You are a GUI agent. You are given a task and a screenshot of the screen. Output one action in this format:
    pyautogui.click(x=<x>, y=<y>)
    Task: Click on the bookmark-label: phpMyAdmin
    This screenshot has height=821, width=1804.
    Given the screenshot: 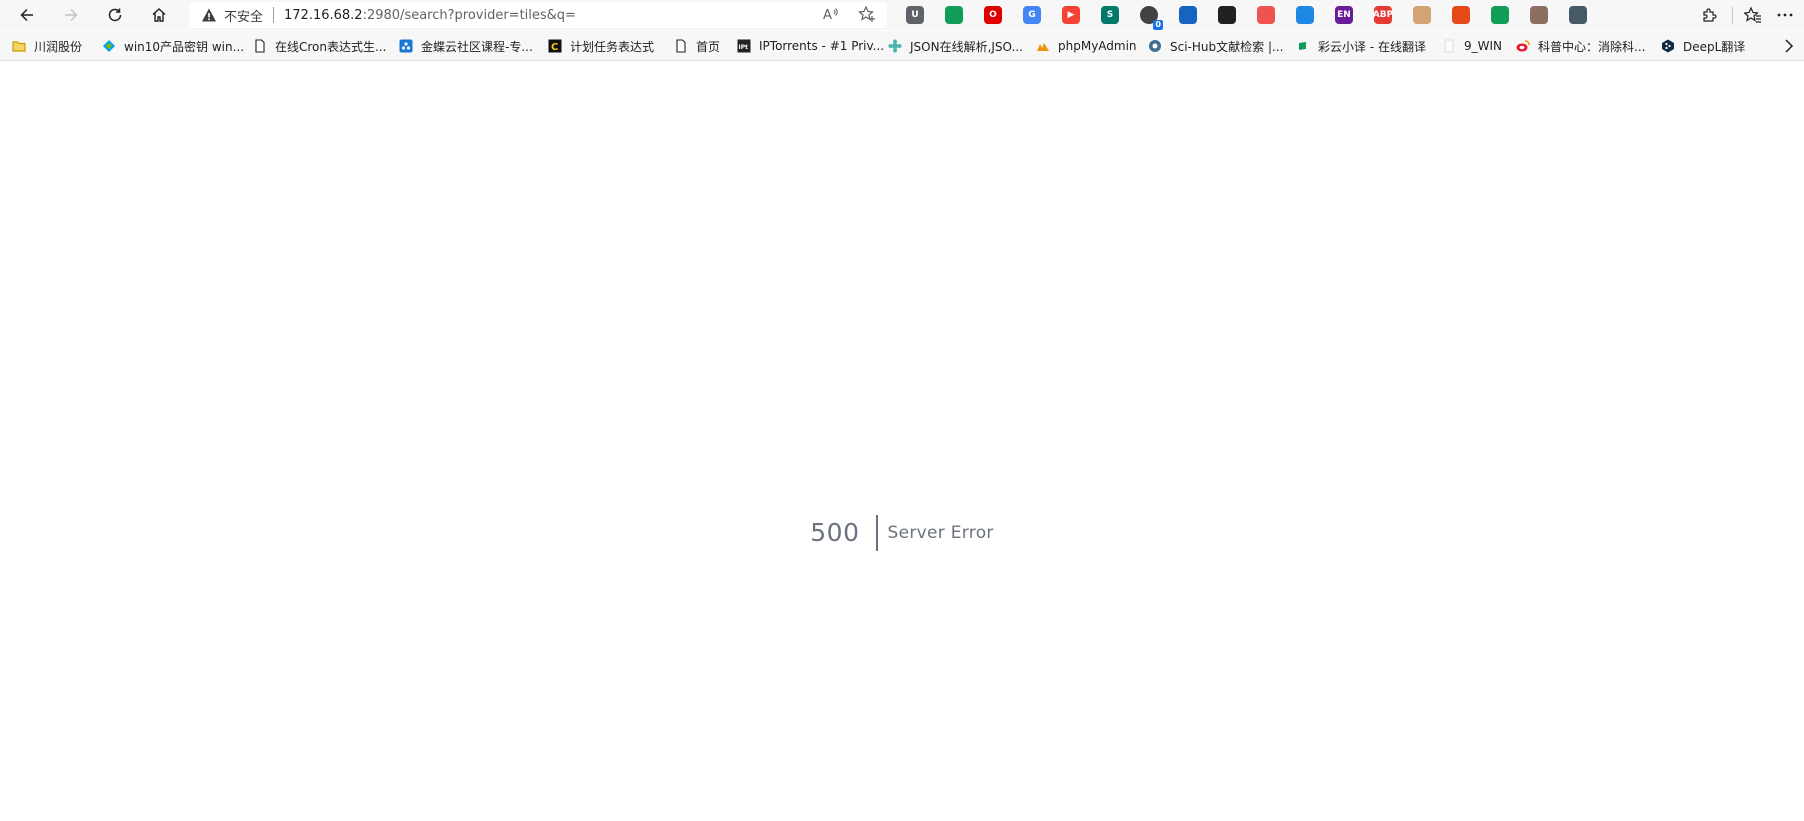 What is the action you would take?
    pyautogui.click(x=1097, y=46)
    